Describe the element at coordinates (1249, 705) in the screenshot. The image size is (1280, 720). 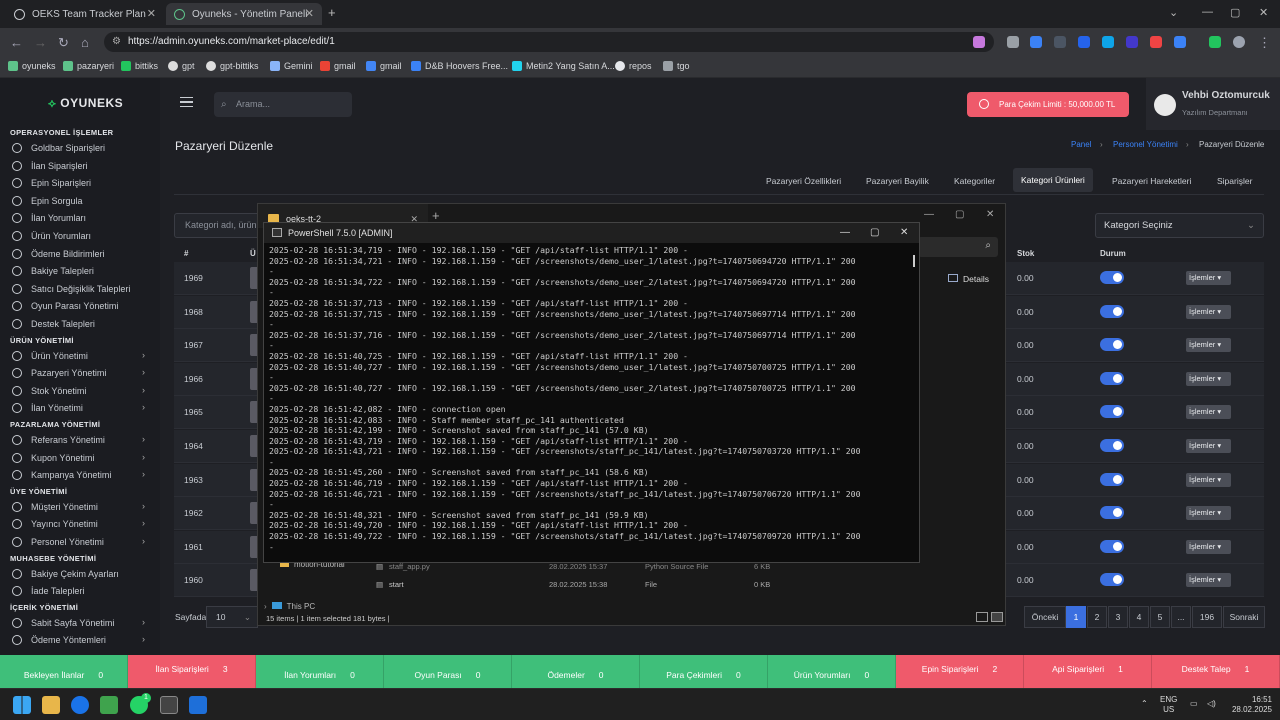
I see `clock: 16:51 28.02.2025` at that location.